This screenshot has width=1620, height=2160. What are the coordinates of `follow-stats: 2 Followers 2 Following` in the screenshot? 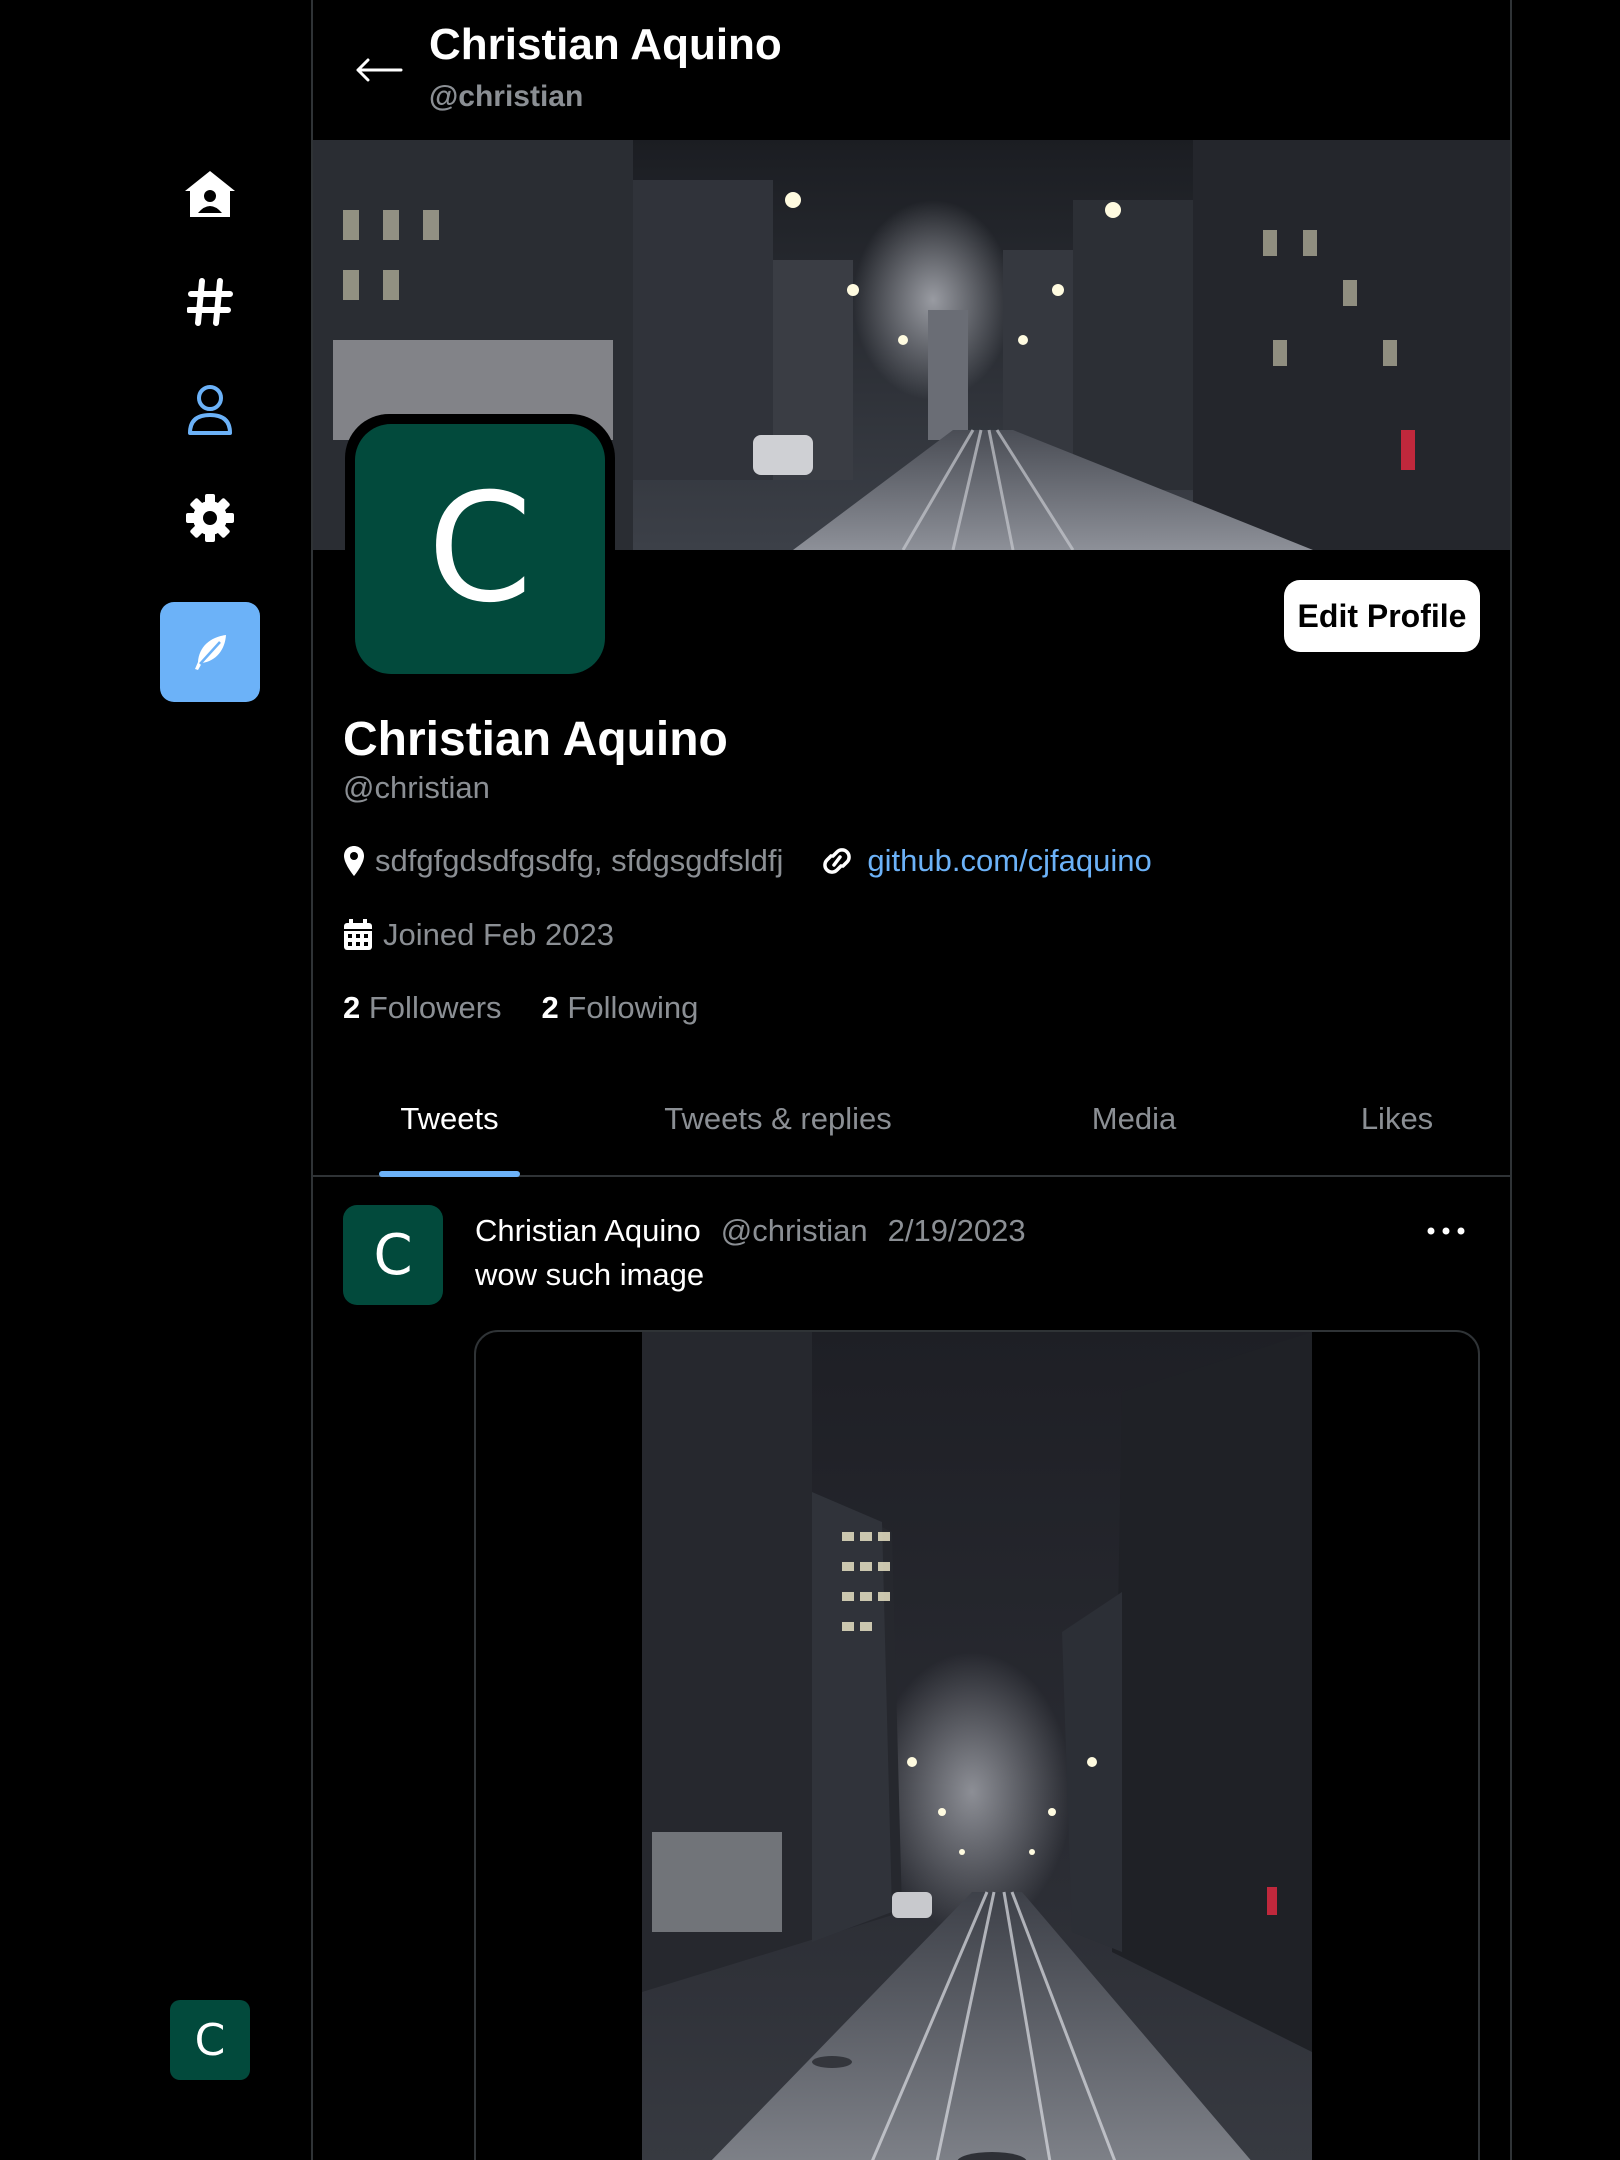 It's located at (520, 1008).